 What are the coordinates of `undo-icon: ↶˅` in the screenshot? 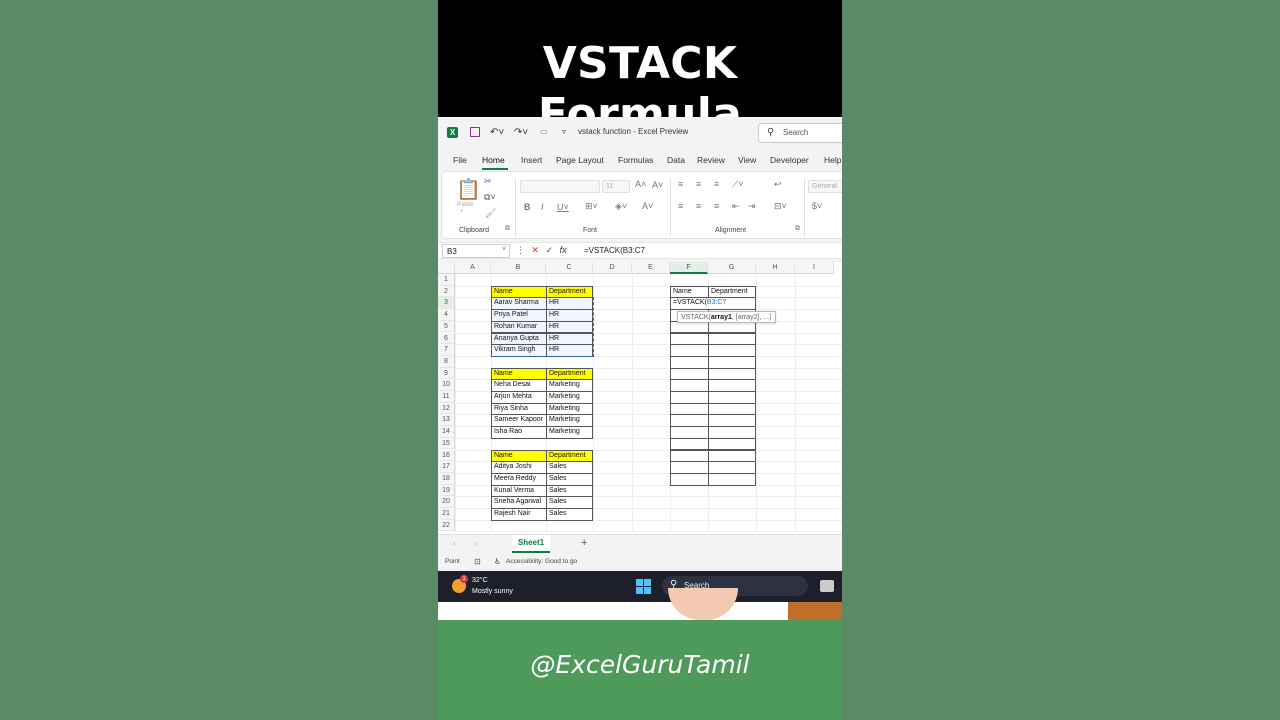 It's located at (497, 132).